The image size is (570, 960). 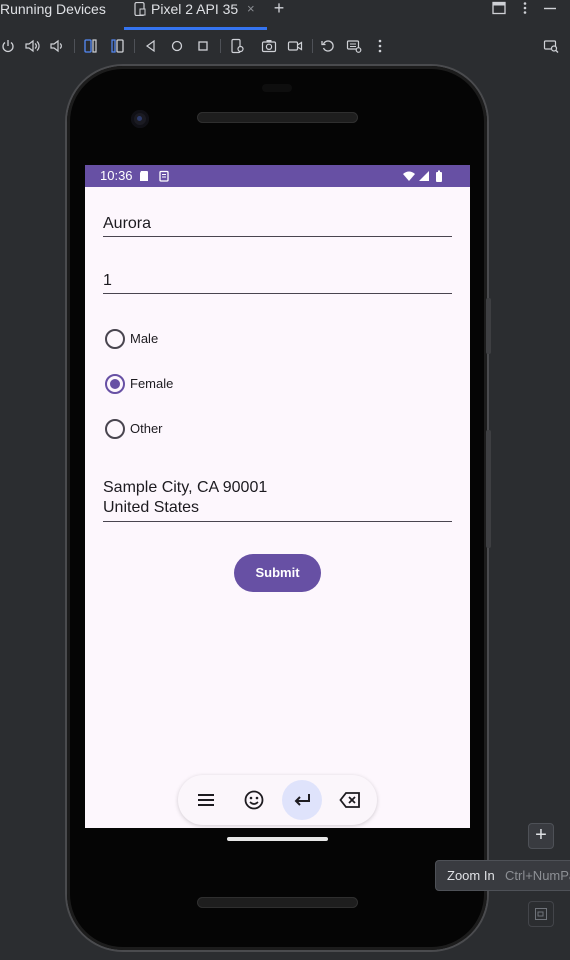 I want to click on wifi-icon, so click(x=409, y=176).